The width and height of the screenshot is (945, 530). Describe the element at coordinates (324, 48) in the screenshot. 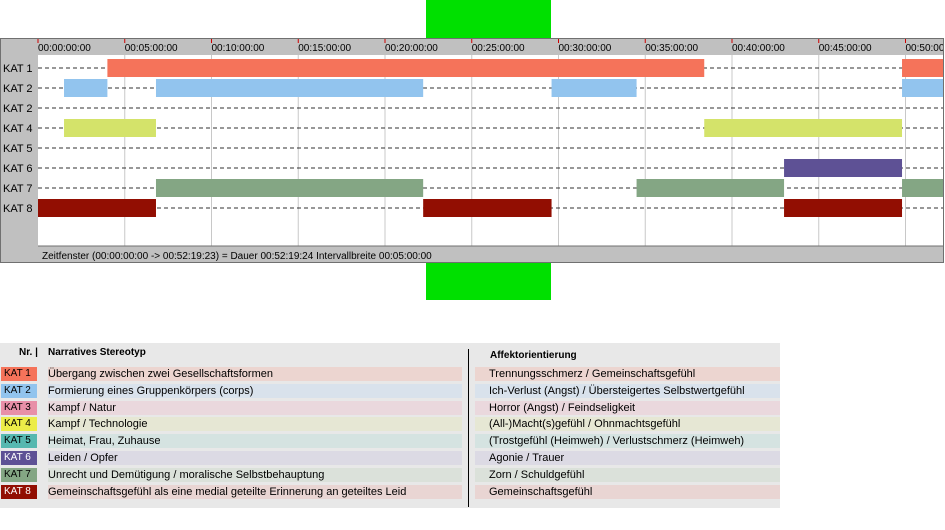

I see `time-tick-label: 00:15:00:00` at that location.